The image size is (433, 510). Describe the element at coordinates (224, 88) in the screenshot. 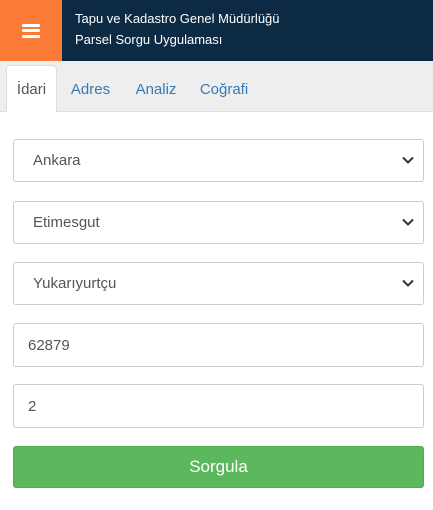

I see `tab-cografi: Coğrafi` at that location.